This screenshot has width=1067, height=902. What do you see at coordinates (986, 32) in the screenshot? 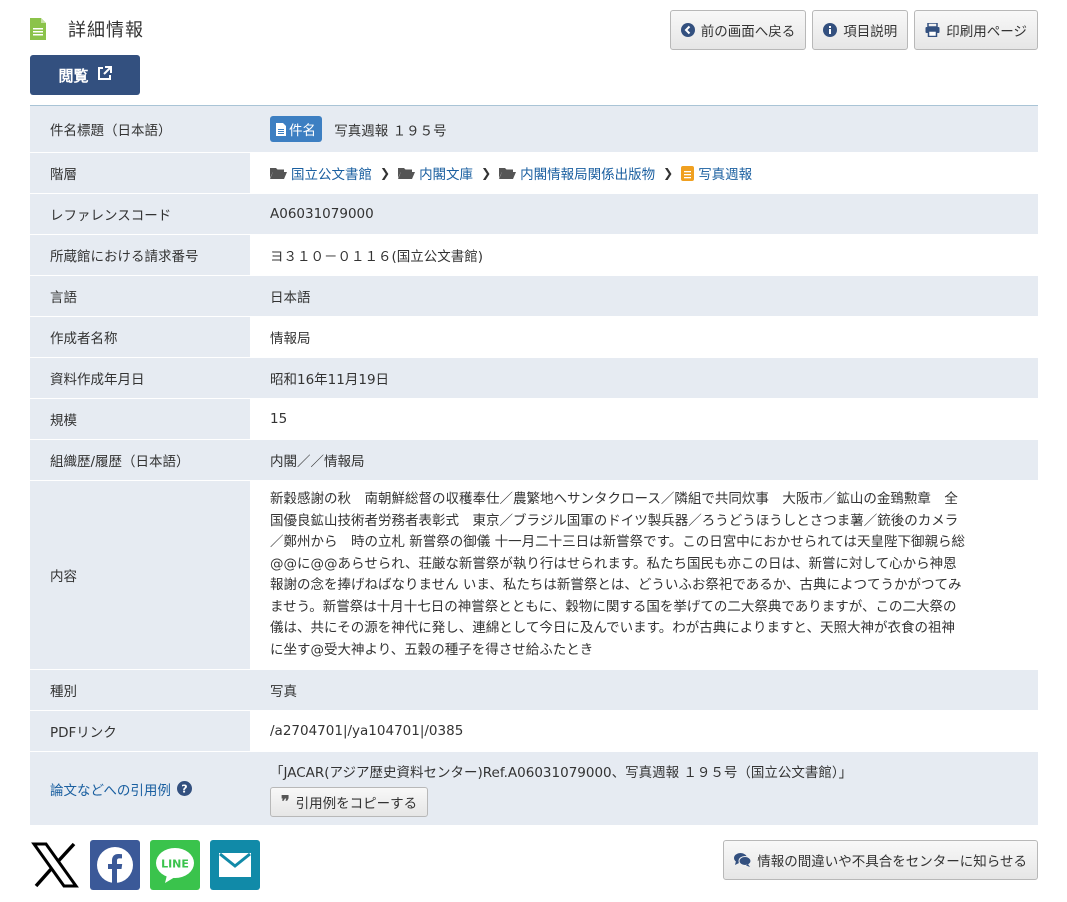
I see `print-button-label: 印刷用ページ` at bounding box center [986, 32].